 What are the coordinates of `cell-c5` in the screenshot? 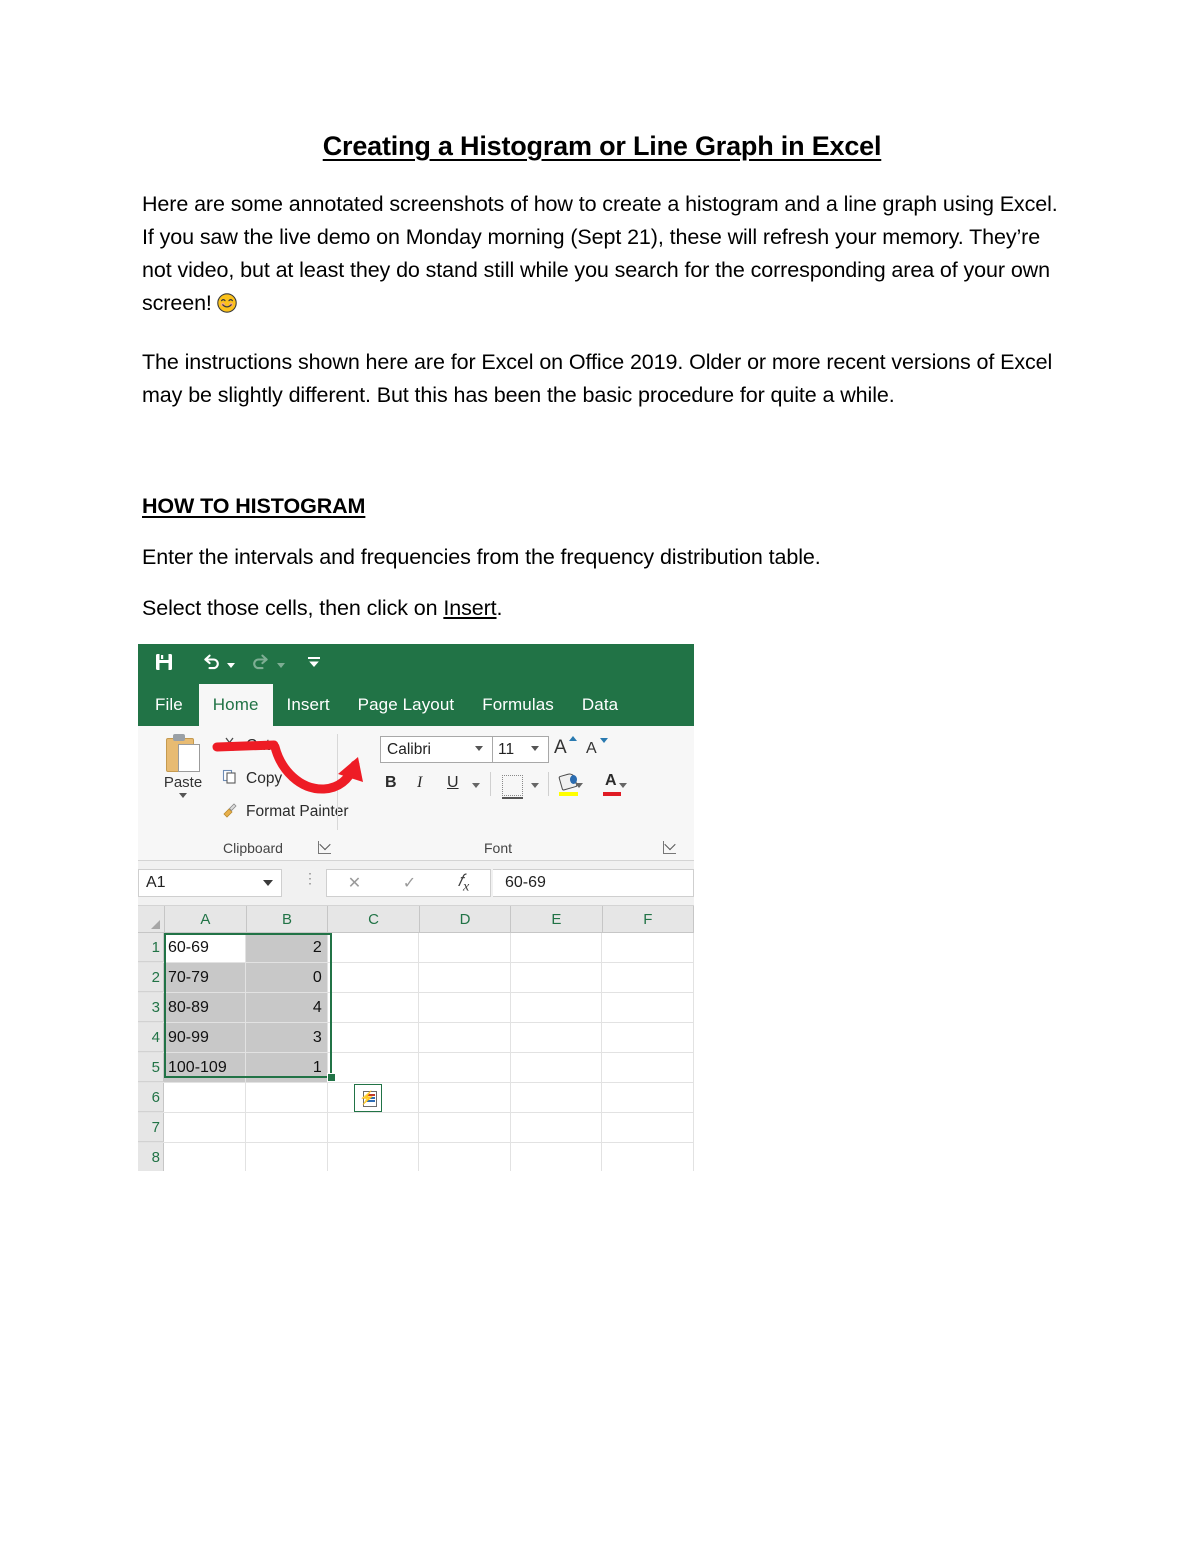 It's located at (374, 1067).